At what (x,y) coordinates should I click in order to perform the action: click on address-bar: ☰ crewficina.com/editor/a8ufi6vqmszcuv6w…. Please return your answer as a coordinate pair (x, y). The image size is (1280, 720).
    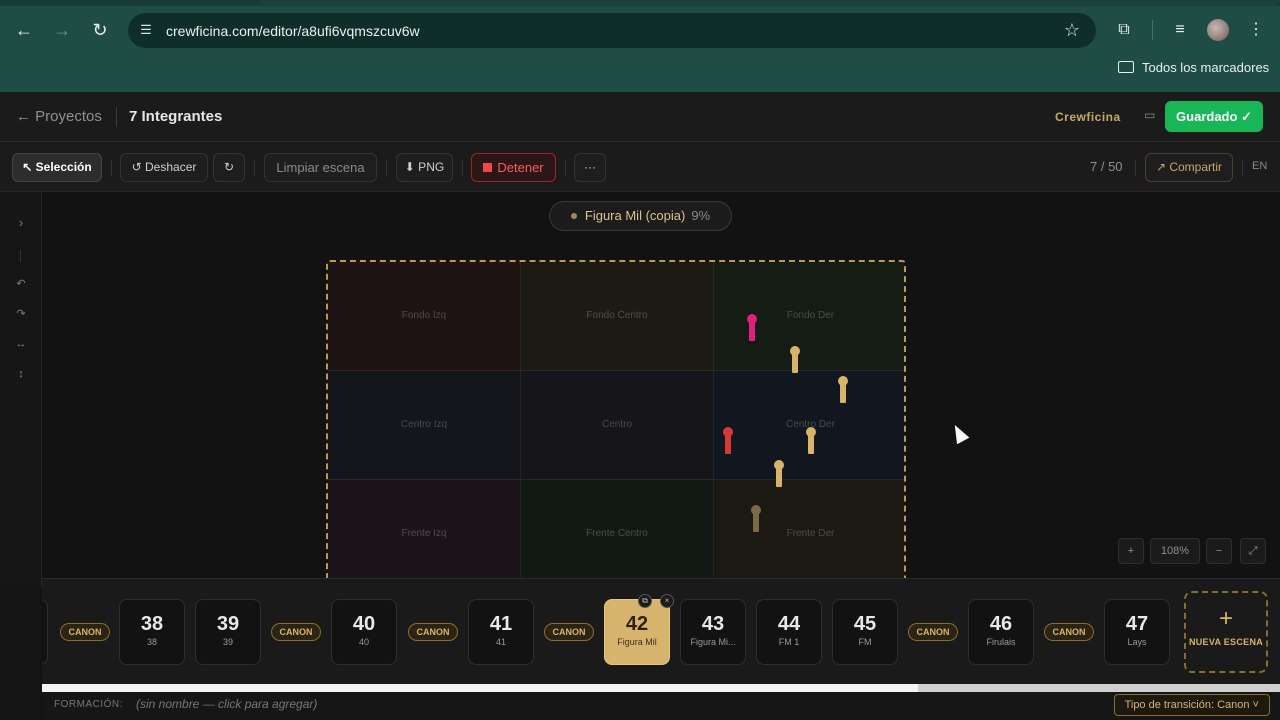
    Looking at the image, I should click on (612, 30).